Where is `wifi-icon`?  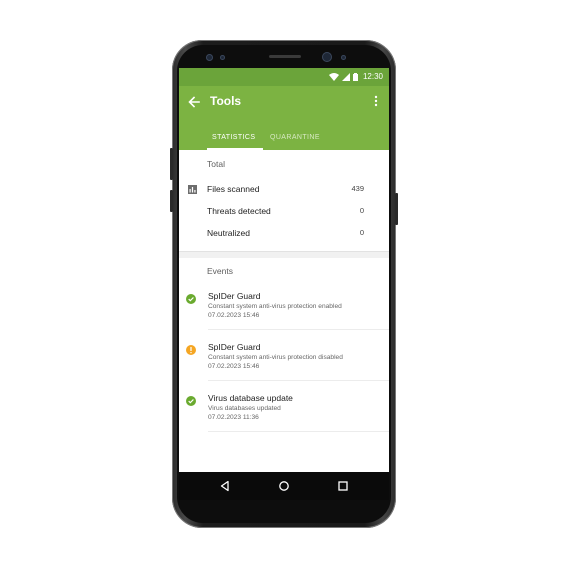
wifi-icon is located at coordinates (333, 76).